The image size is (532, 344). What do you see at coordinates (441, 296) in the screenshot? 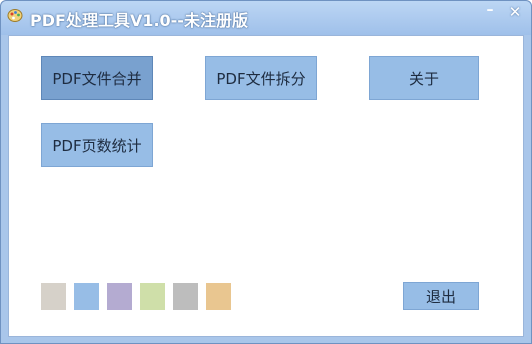
I see `exit-button: 退出` at bounding box center [441, 296].